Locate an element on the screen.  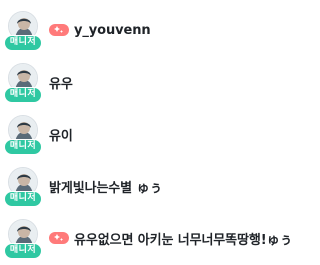
name-area: 유우 is located at coordinates (61, 82).